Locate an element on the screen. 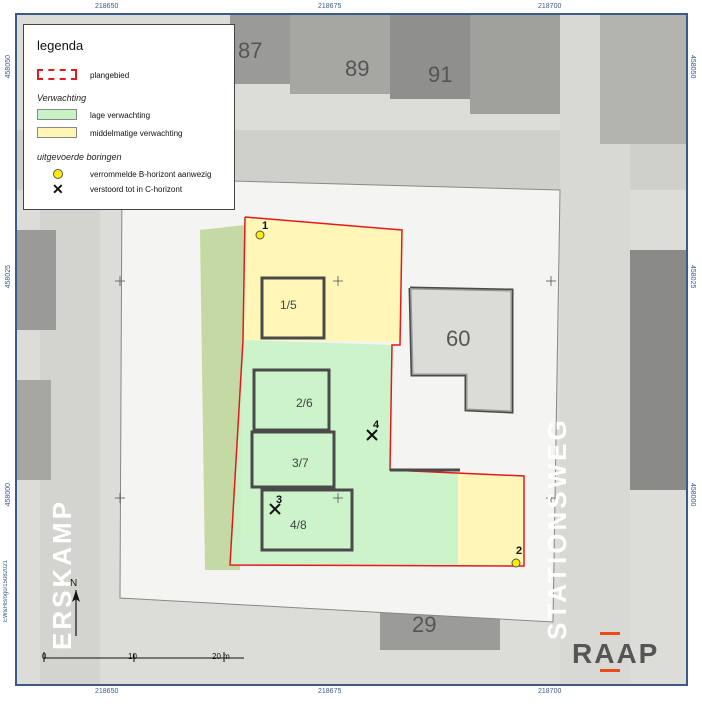 The image size is (702, 707). scale-label: 10 is located at coordinates (132, 656).